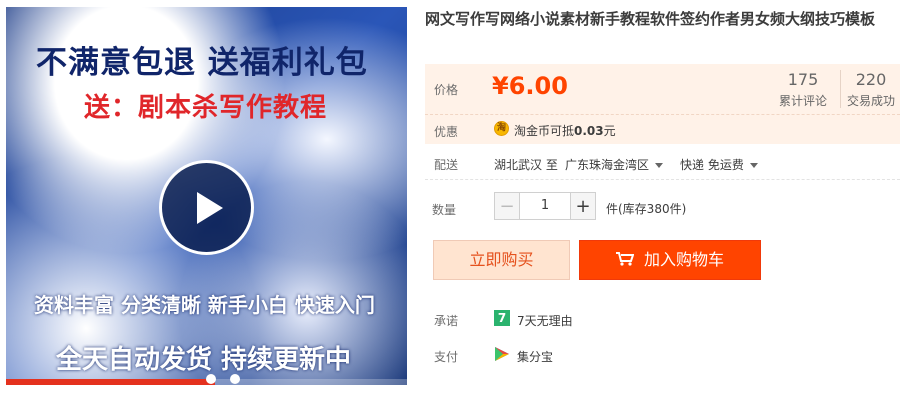  What do you see at coordinates (614, 164) in the screenshot?
I see `ship-to-selector: 广东珠海金湾区` at bounding box center [614, 164].